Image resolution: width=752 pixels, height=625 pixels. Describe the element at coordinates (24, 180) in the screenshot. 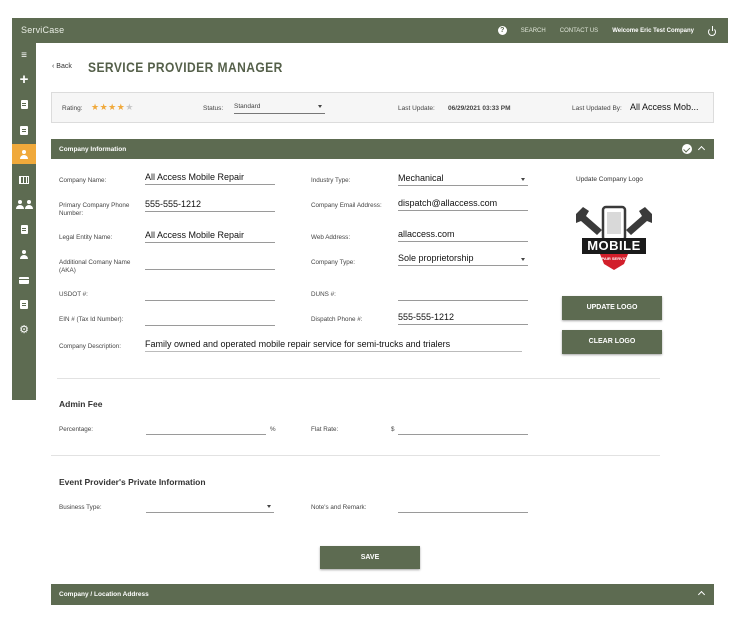

I see `calendar-icon` at that location.